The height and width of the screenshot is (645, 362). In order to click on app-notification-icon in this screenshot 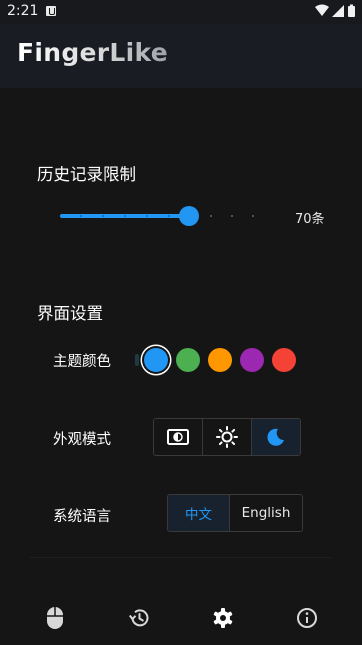, I will do `click(51, 11)`.